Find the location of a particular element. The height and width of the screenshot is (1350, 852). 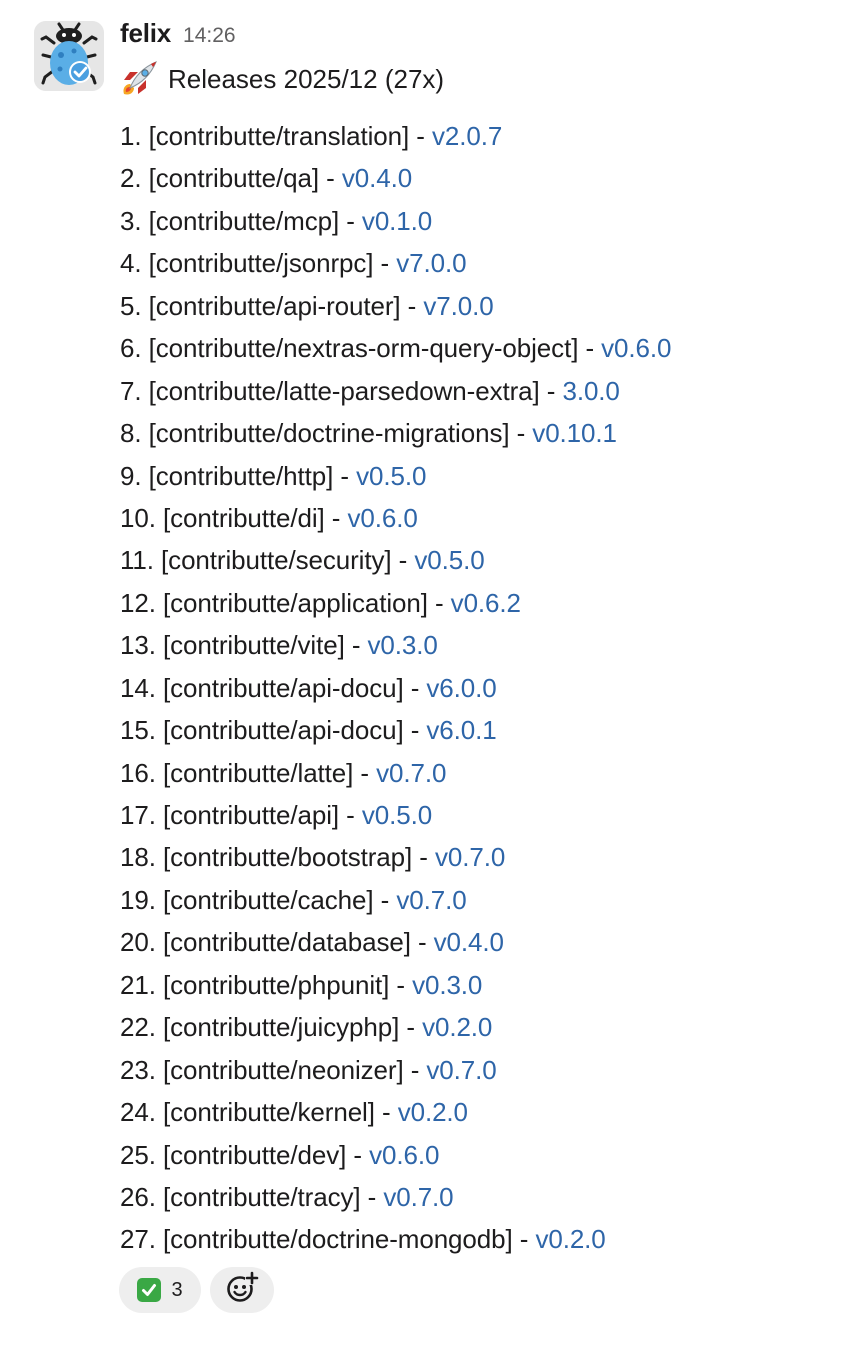

list-item: 15. [contributte/api-docu] - v6.0.1 is located at coordinates (395, 730).